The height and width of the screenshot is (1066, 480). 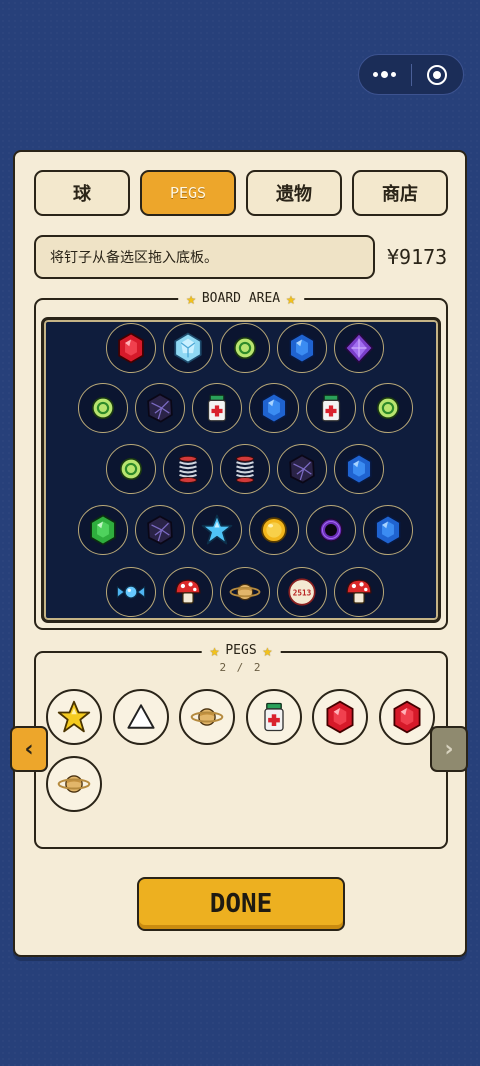 I want to click on gold-coin-icon, so click(x=274, y=530).